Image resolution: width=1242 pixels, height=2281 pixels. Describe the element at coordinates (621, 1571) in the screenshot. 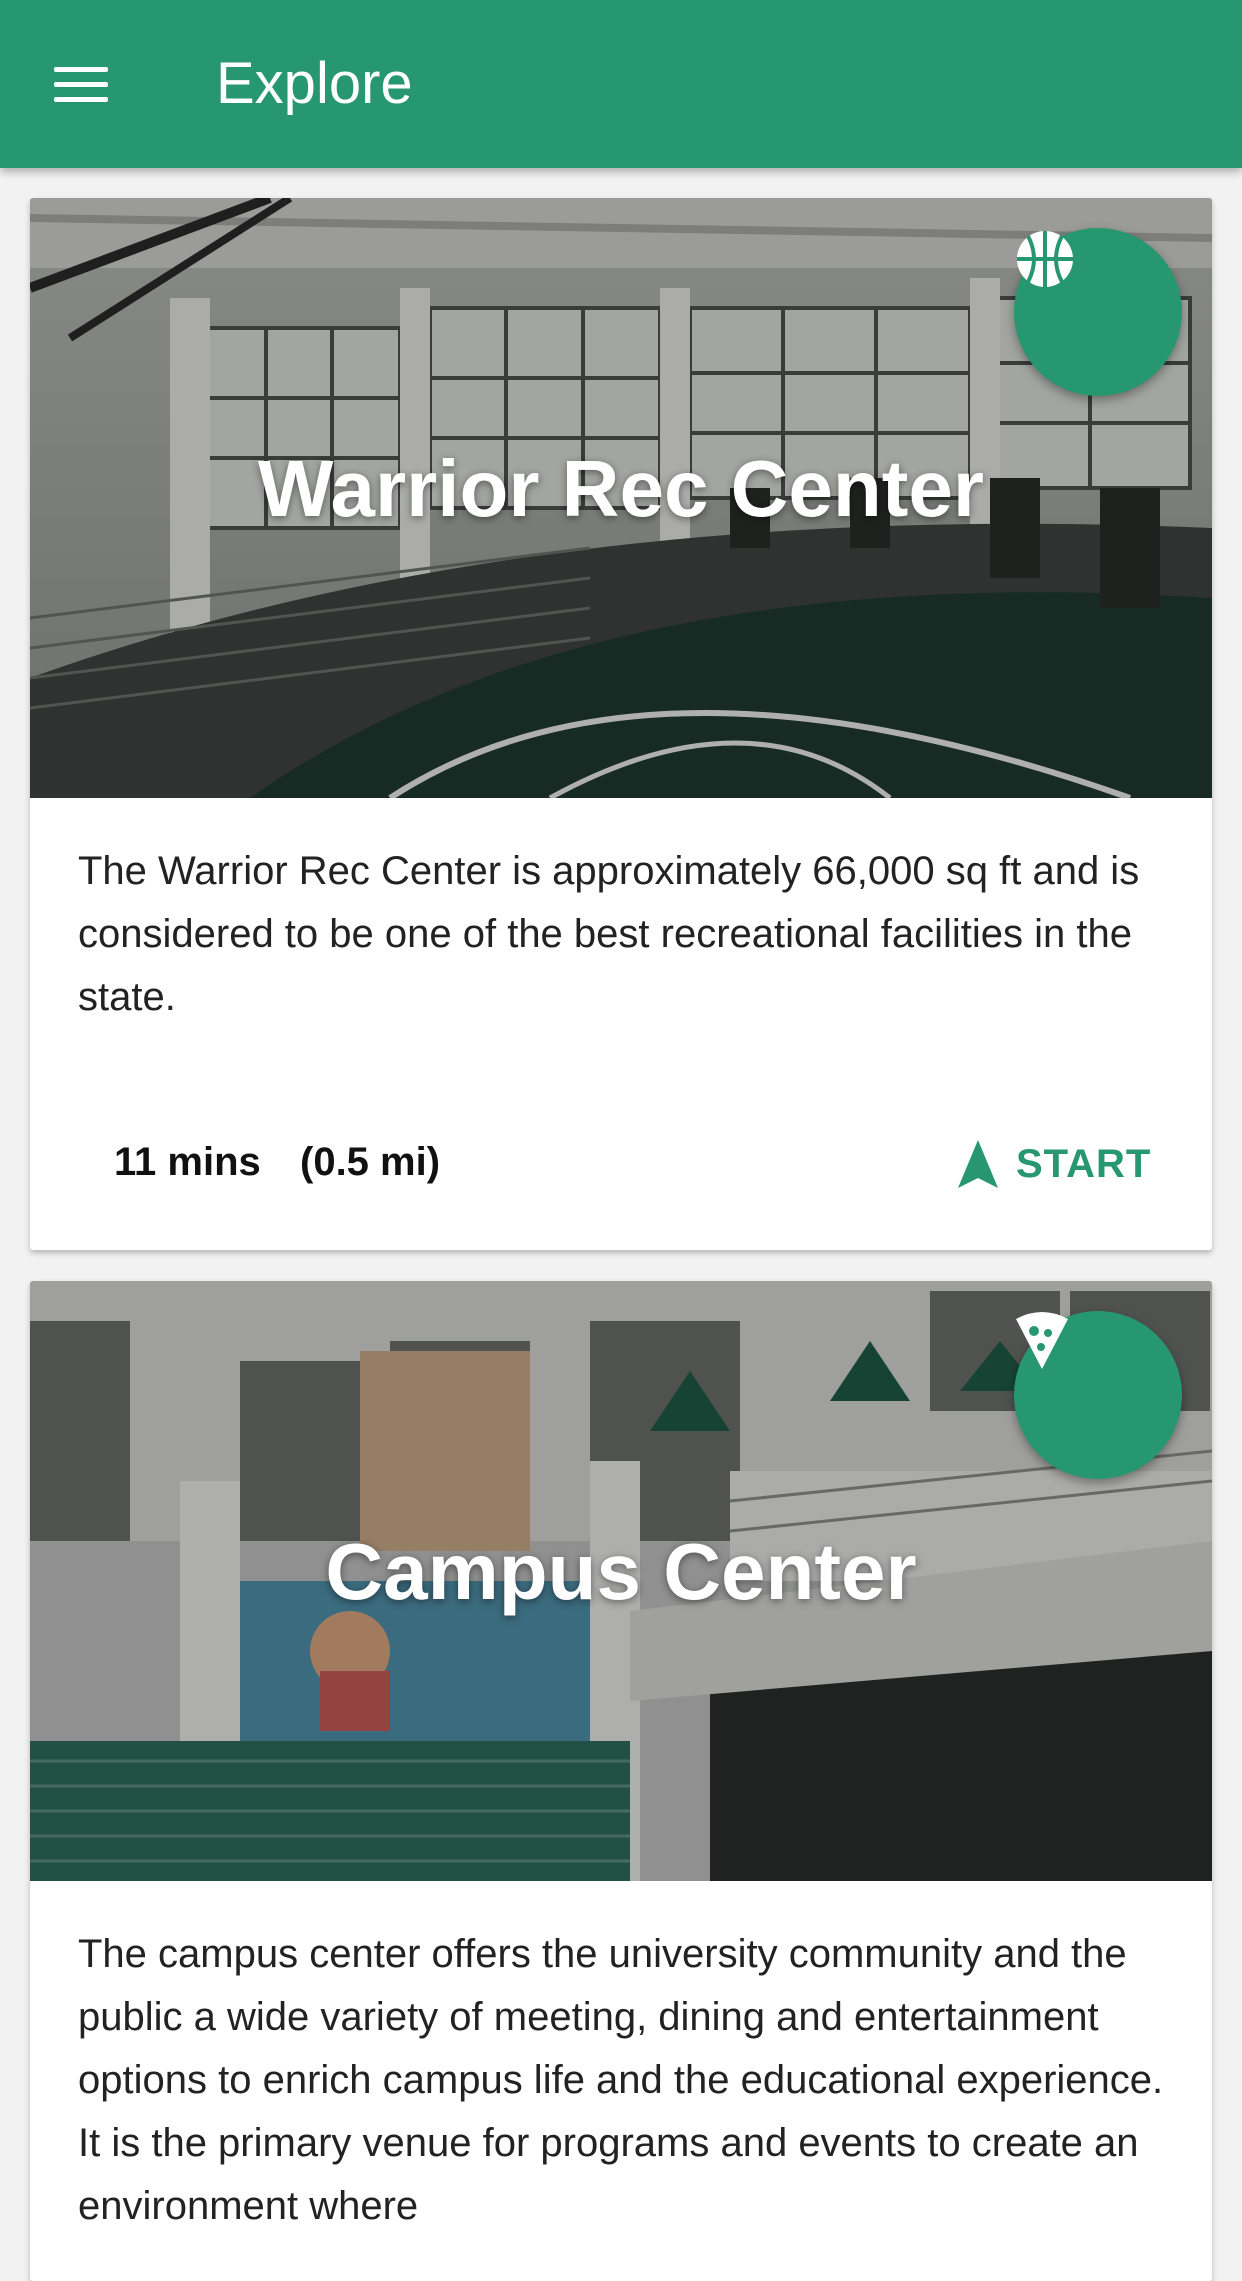

I see `card-title: Campus Center` at that location.